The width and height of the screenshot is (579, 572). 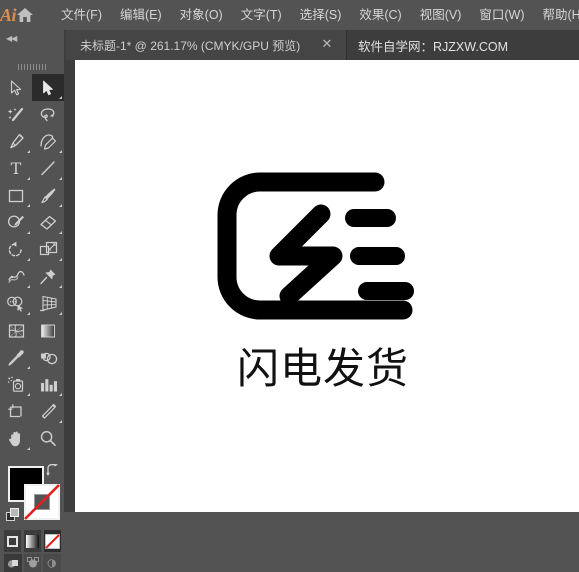 I want to click on color-controls, so click(x=32, y=516).